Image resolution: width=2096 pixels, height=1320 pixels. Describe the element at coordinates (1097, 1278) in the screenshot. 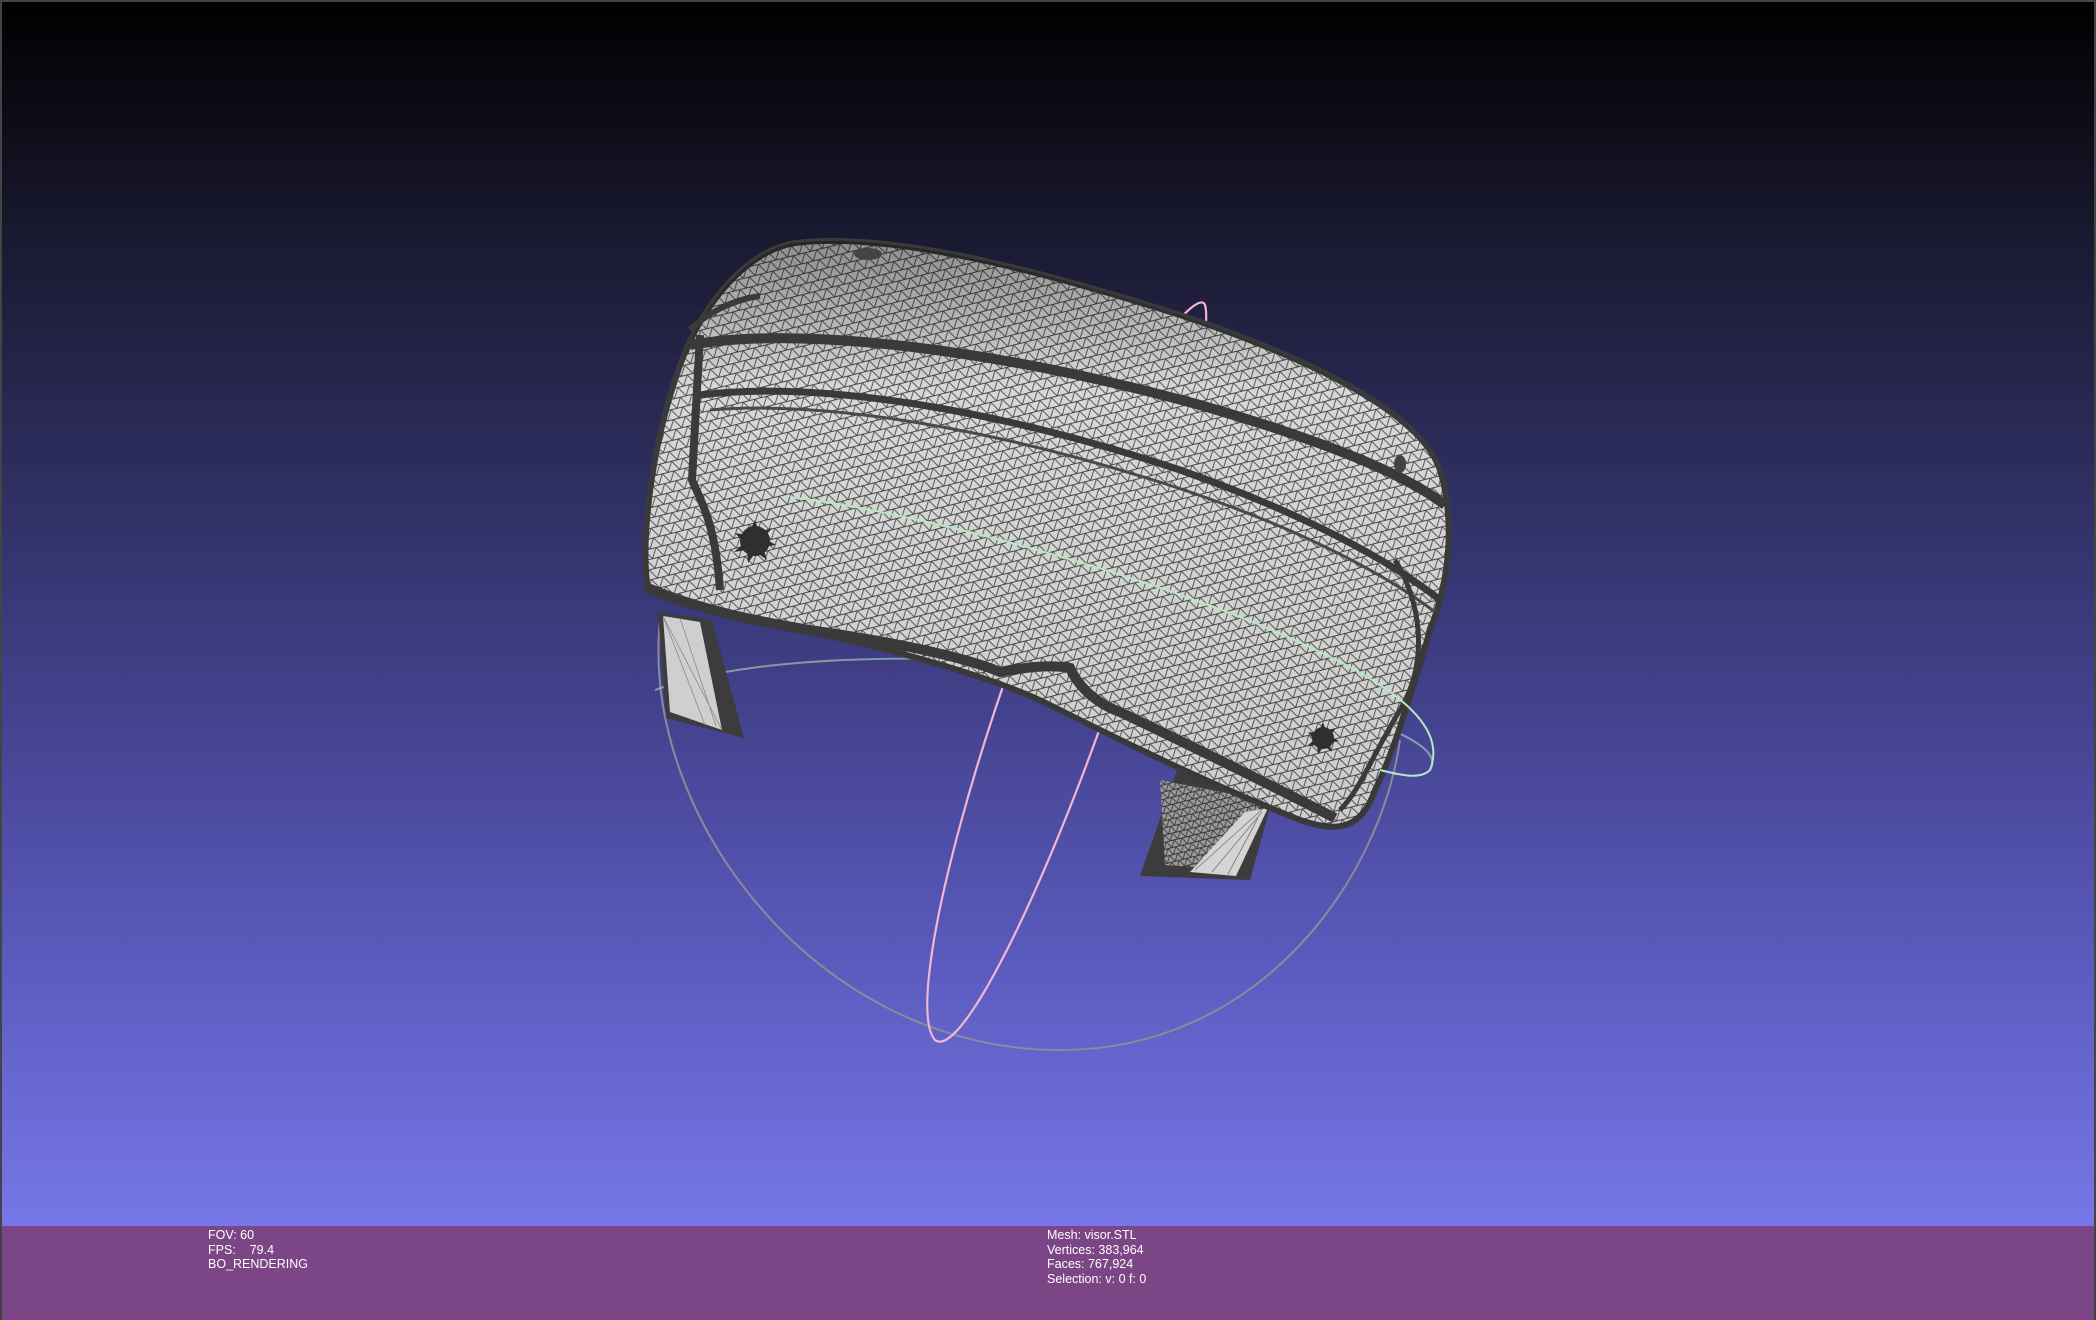

I see `selection-count: Selection: v: 0 f: 0` at that location.